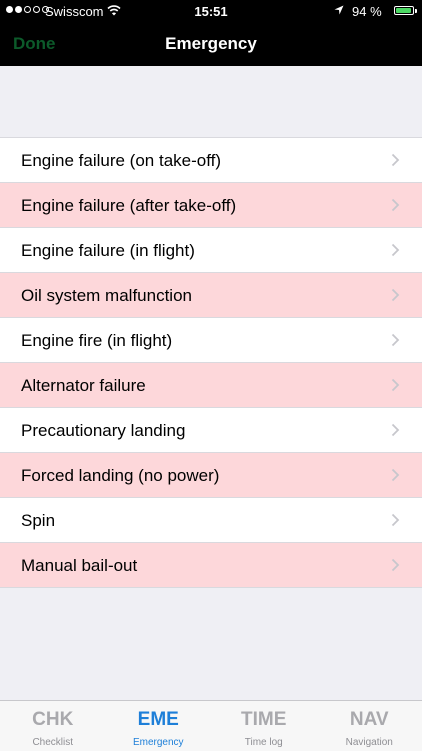 Image resolution: width=422 pixels, height=751 pixels. I want to click on list-item-label: Precautionary landing, so click(103, 431).